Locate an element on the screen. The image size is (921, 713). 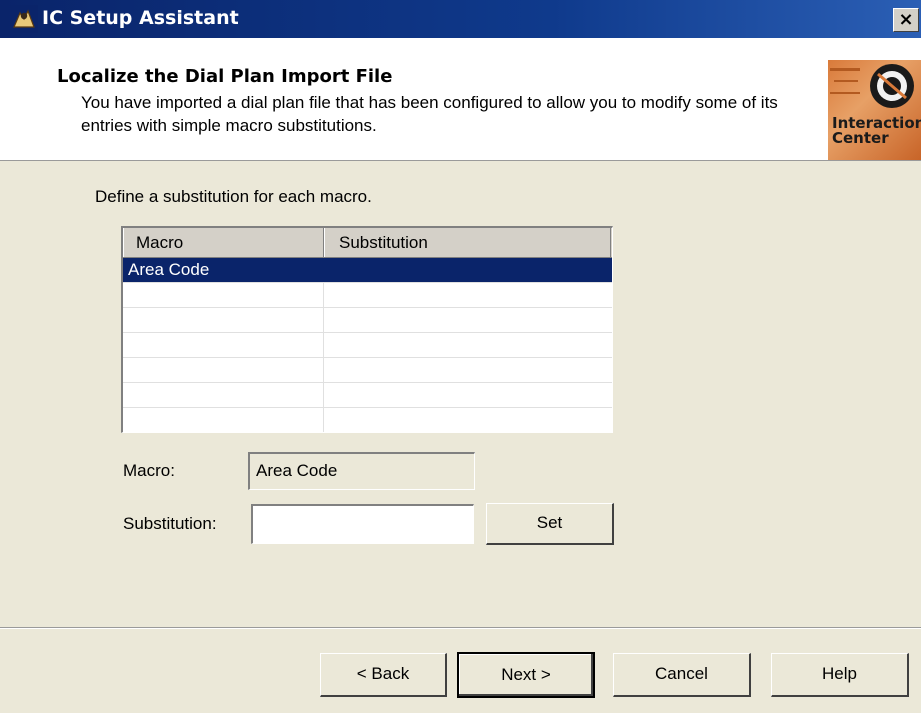
page-title: Localize the Dial Plan Import File is located at coordinates (225, 76).